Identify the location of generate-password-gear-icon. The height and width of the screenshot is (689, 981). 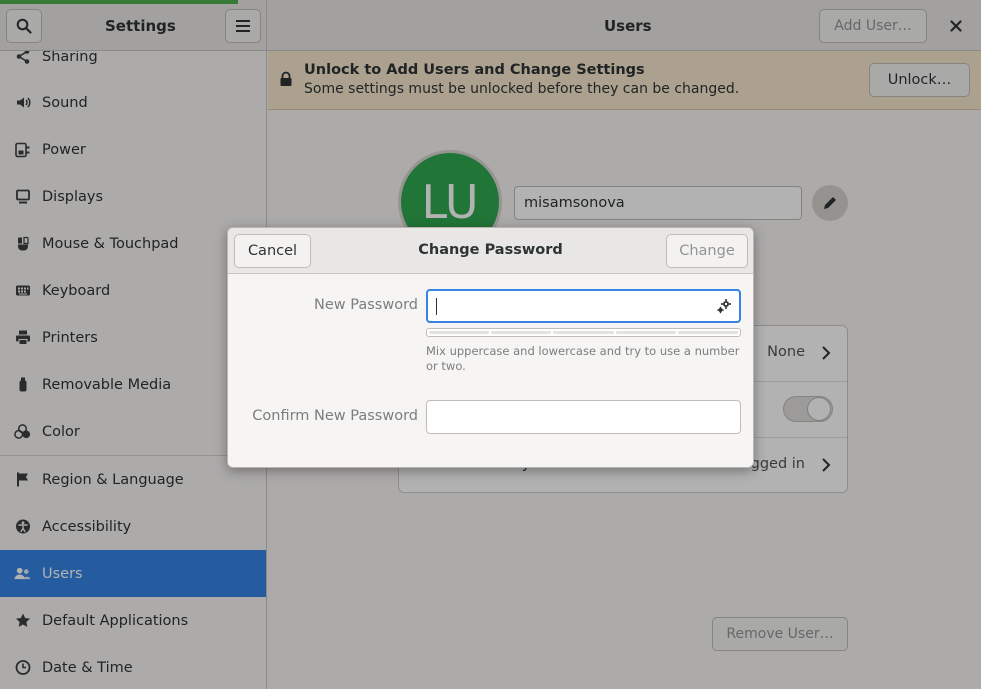
(724, 308).